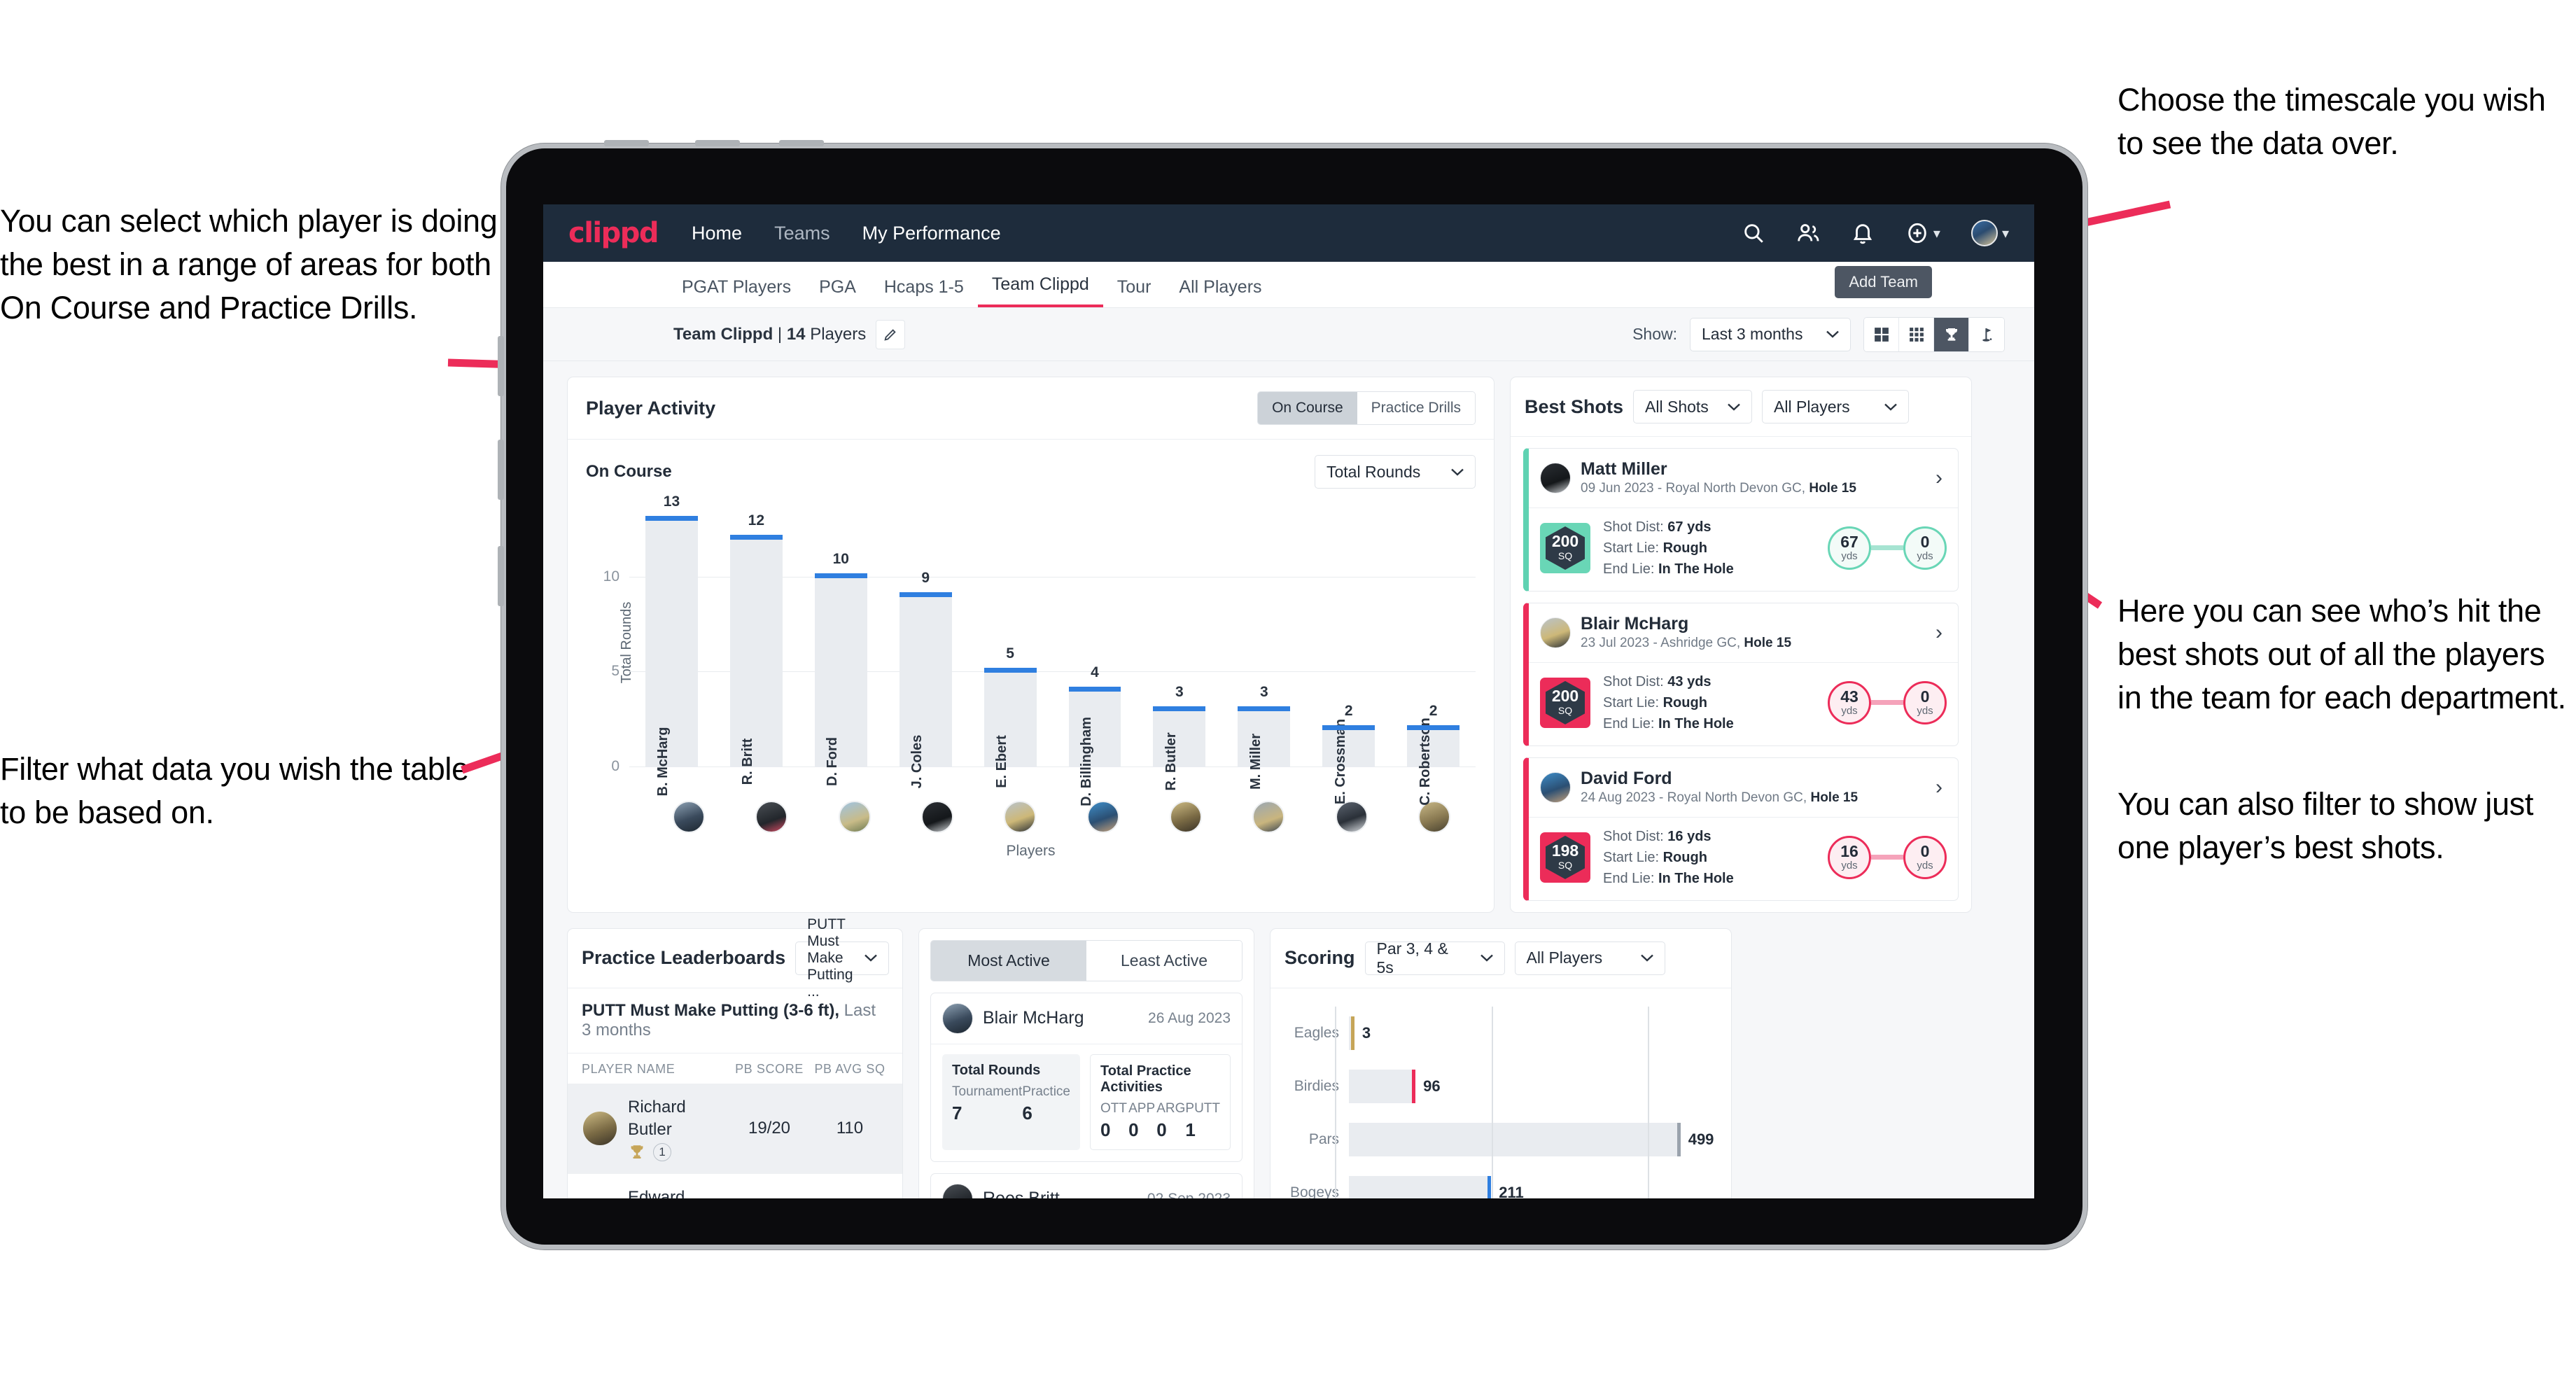 Image resolution: width=2576 pixels, height=1386 pixels. Describe the element at coordinates (1179, 646) in the screenshot. I see `chart-bar-group: 3 R. Butler` at that location.